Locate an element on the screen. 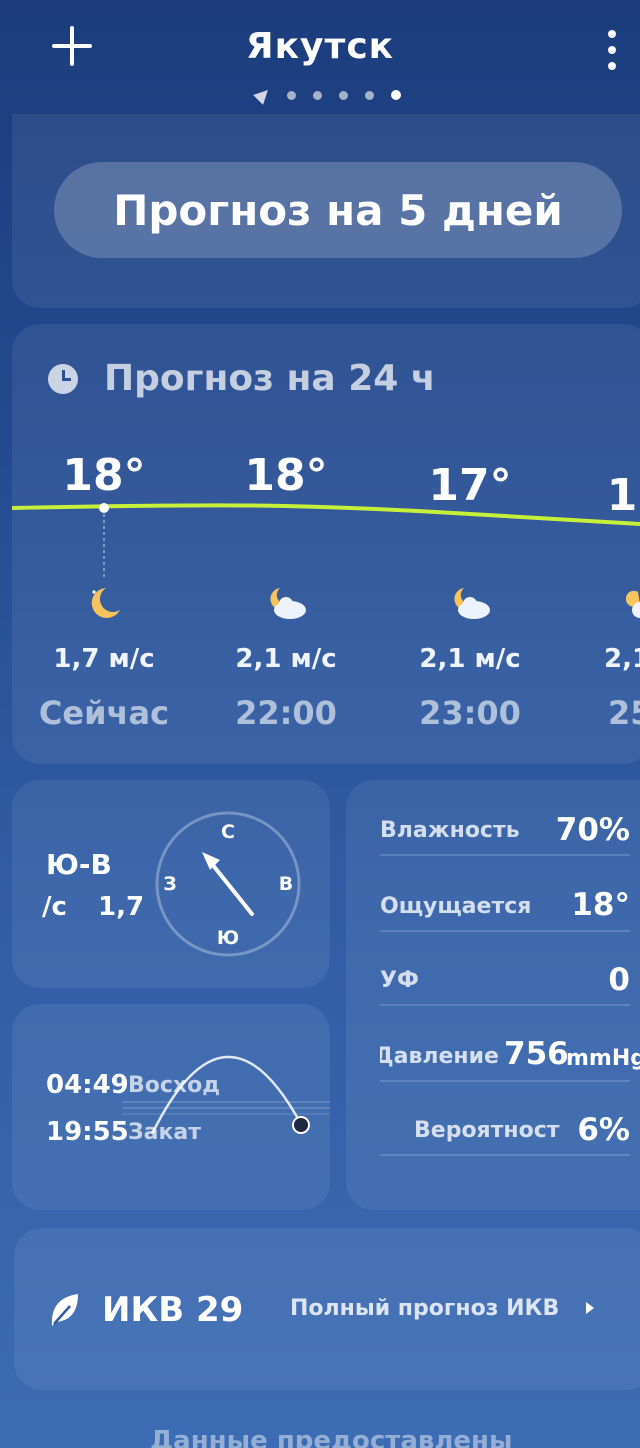 The width and height of the screenshot is (640, 1448). wind-compass: С В Ю З is located at coordinates (228, 884).